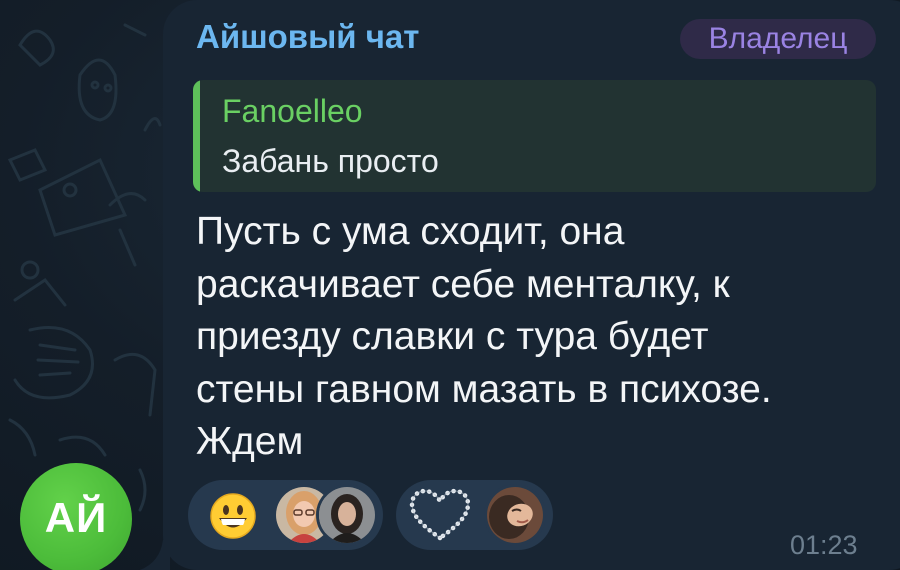 This screenshot has width=900, height=570. What do you see at coordinates (824, 545) in the screenshot?
I see `message-time: 01:23` at bounding box center [824, 545].